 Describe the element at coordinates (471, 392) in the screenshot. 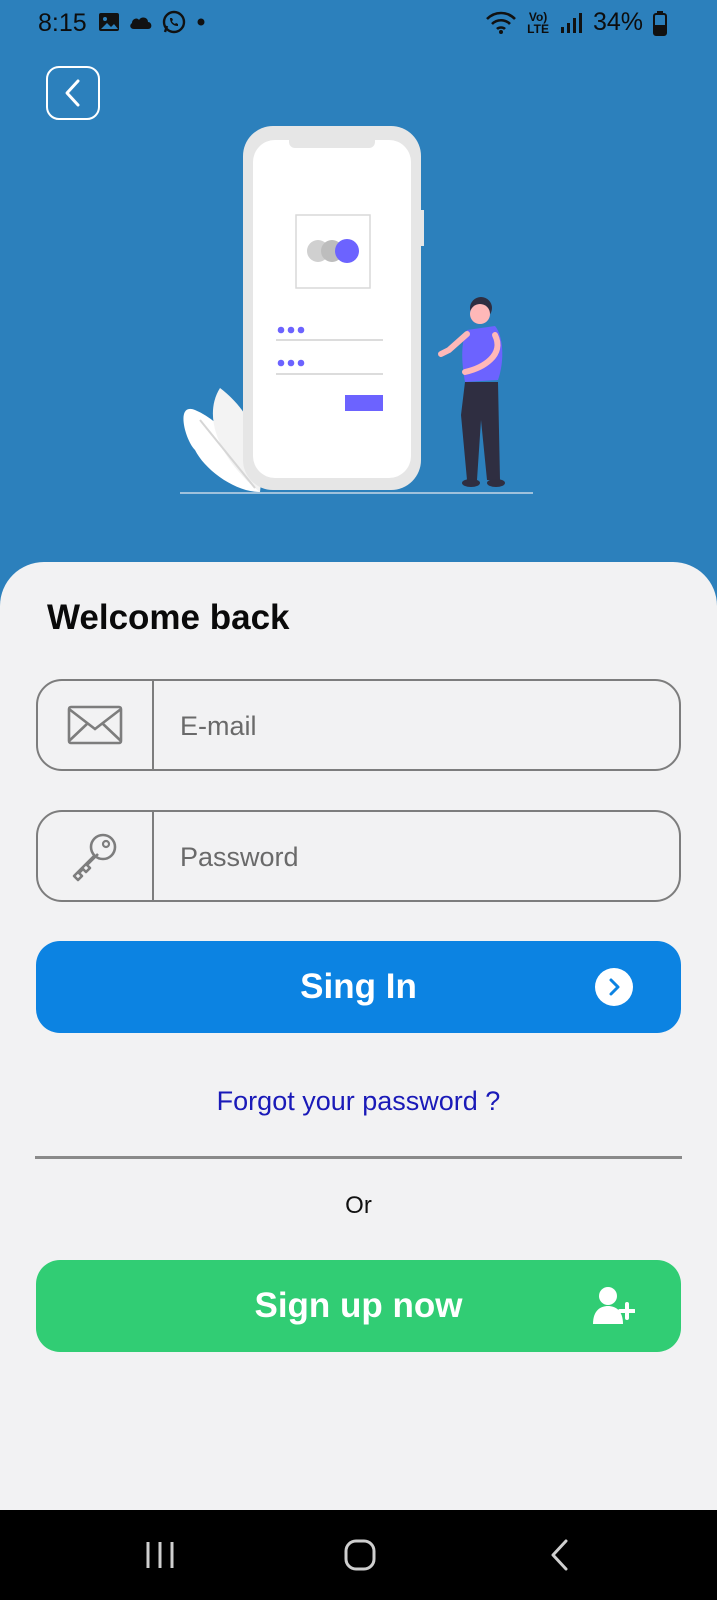

I see `person-illustration` at that location.